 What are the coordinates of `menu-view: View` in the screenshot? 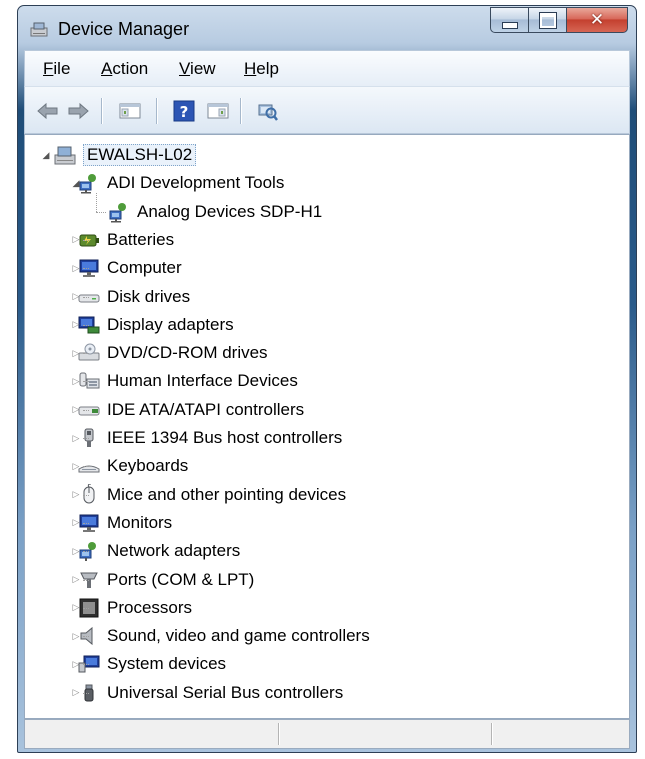 It's located at (197, 69).